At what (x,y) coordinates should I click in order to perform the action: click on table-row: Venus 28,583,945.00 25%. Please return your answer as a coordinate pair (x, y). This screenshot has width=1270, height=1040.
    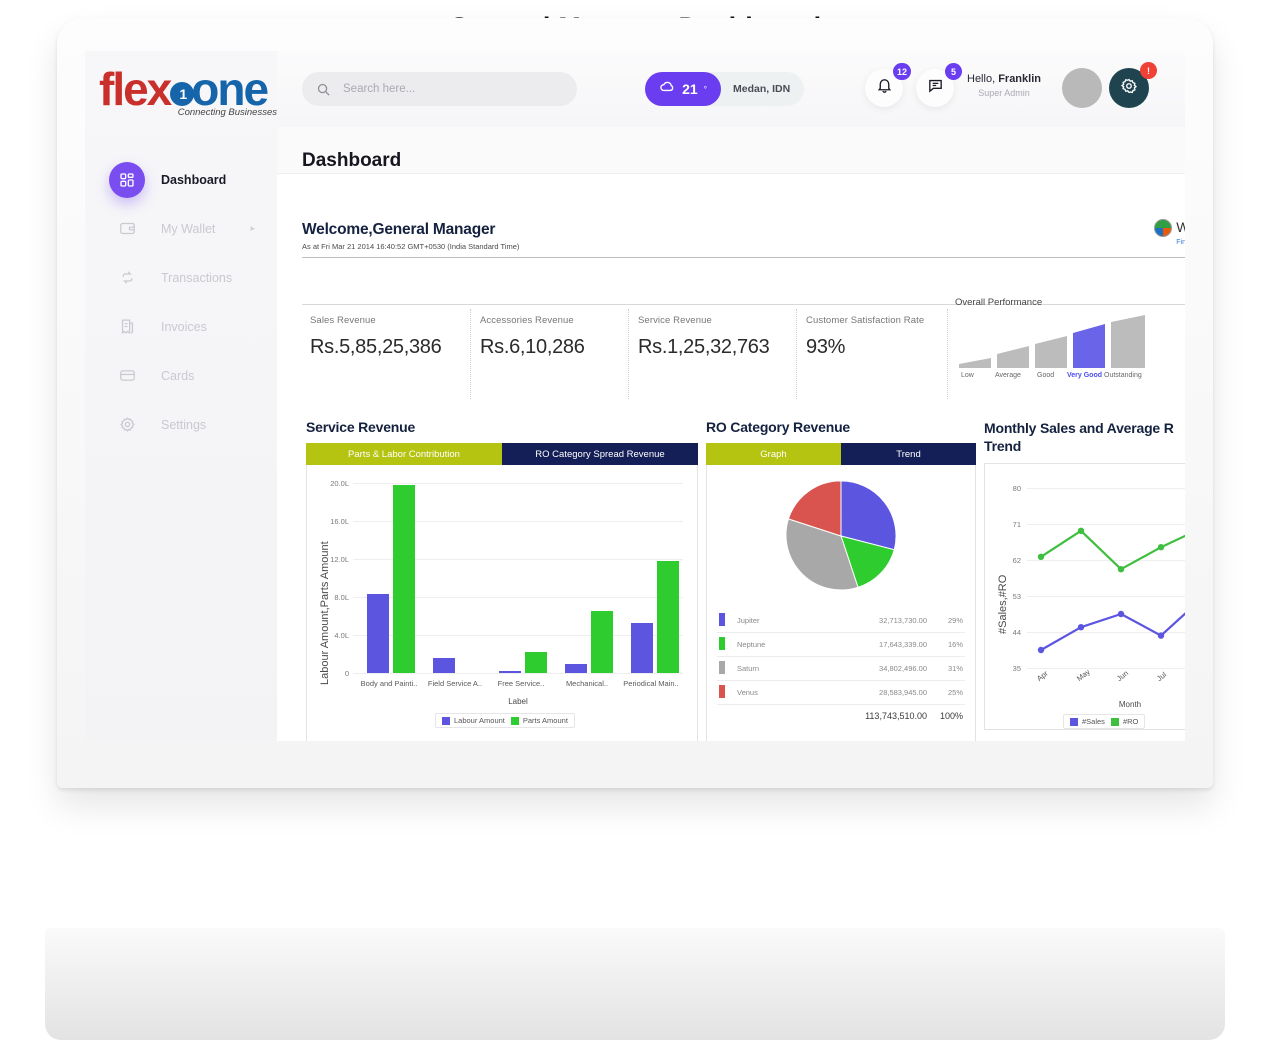
    Looking at the image, I should click on (841, 692).